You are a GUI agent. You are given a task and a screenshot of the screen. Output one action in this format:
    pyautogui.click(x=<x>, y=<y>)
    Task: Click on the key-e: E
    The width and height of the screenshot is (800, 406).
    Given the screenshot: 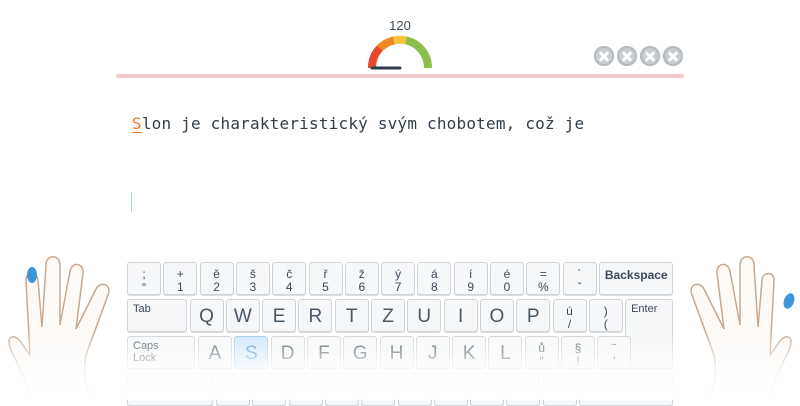 What is the action you would take?
    pyautogui.click(x=279, y=315)
    